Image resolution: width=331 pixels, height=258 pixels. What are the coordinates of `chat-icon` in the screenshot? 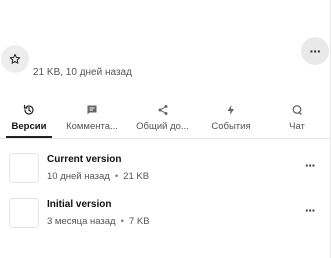 It's located at (297, 110).